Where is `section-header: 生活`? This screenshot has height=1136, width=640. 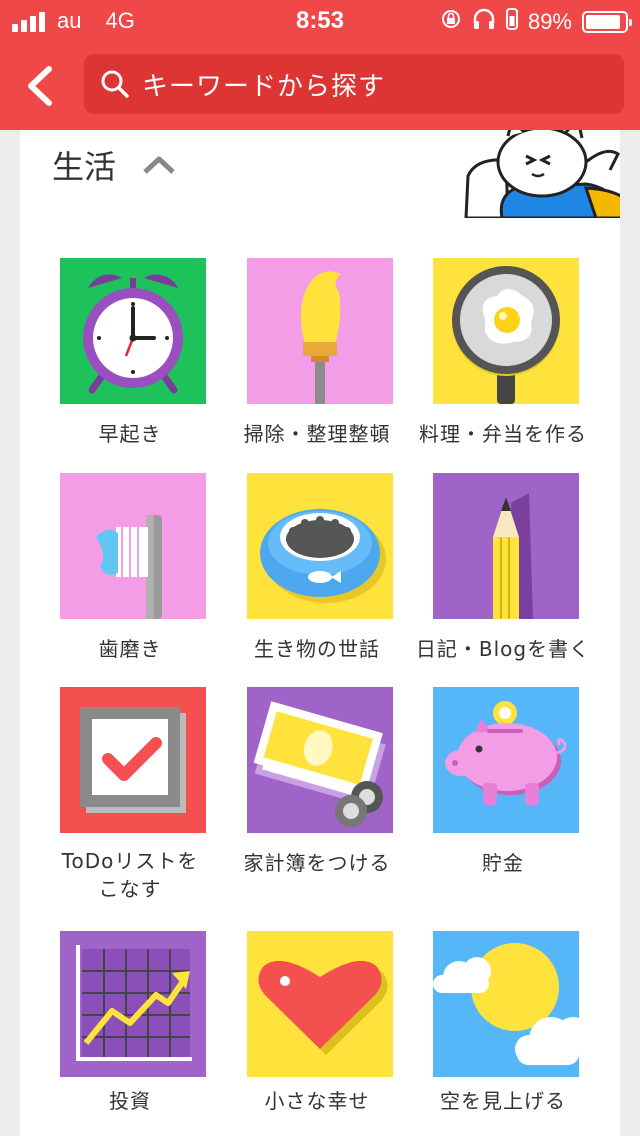 section-header: 生活 is located at coordinates (114, 165).